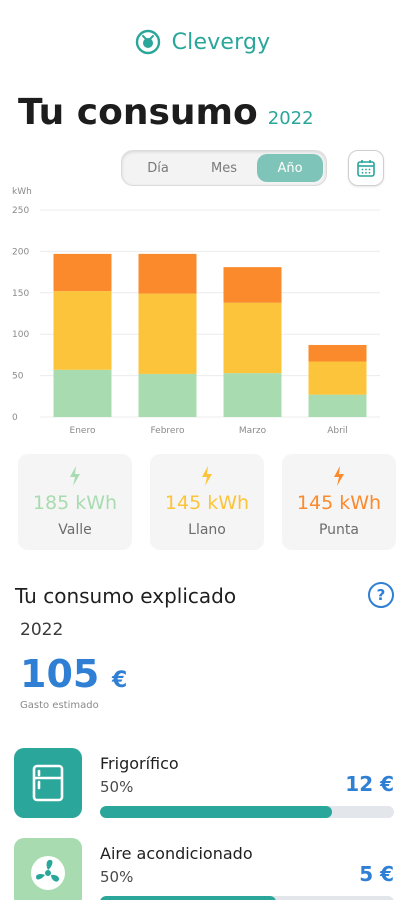 This screenshot has height=900, width=404. I want to click on summary-label-punta: Punta, so click(338, 530).